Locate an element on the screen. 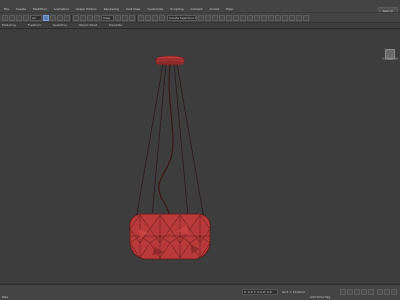  align-icon is located at coordinates (208, 18).